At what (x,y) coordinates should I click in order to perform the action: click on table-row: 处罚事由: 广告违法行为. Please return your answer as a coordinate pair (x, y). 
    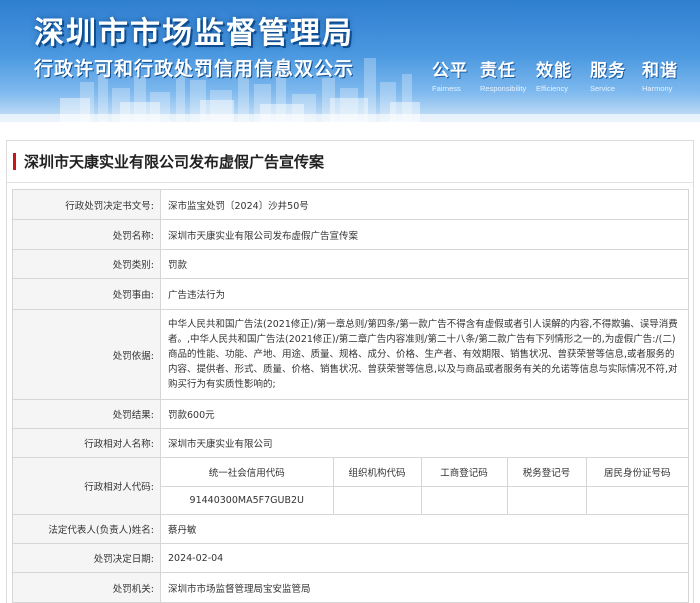
    Looking at the image, I should click on (350, 294).